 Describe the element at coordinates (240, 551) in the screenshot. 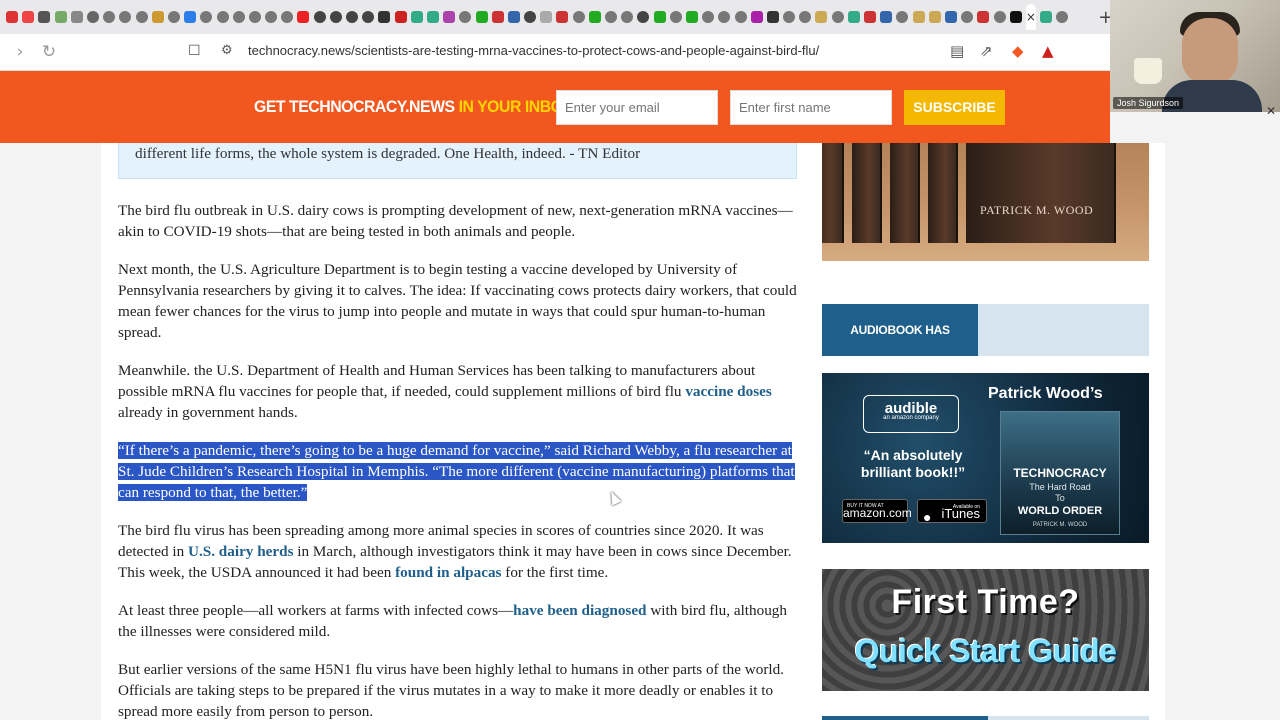

I see `us-dairy-herds-link: U.S. dairy herds` at that location.